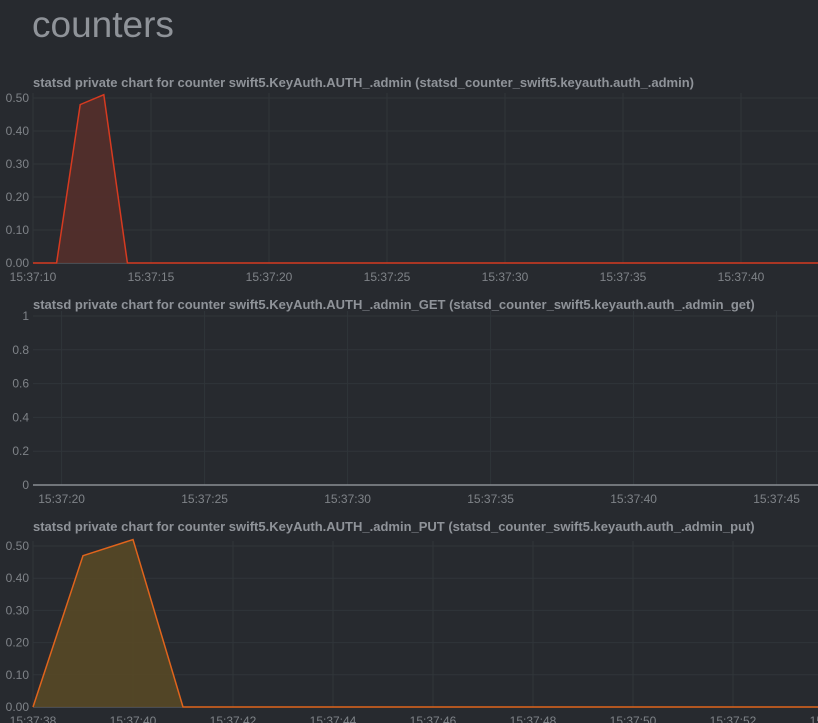 This screenshot has width=818, height=723. I want to click on x-tick-label: 15:37:46, so click(433, 718).